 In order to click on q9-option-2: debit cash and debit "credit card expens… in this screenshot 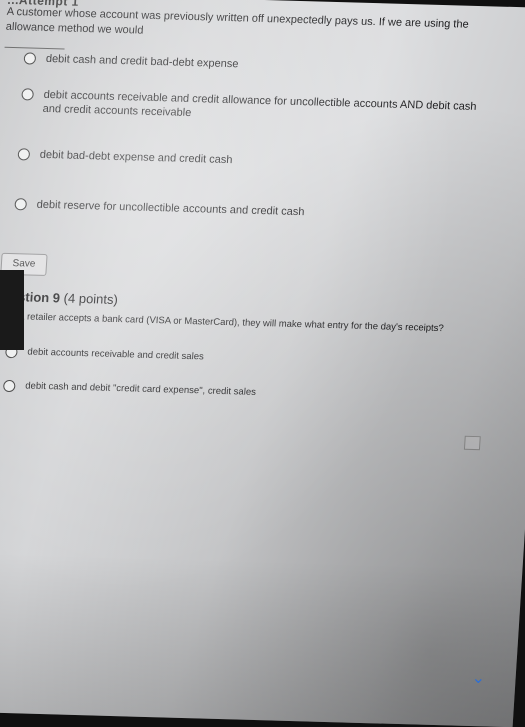, I will do `click(238, 392)`.